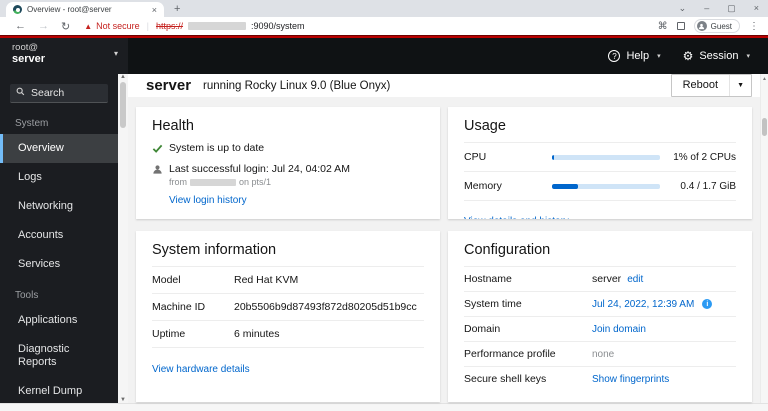 The height and width of the screenshot is (411, 768). What do you see at coordinates (764, 127) in the screenshot?
I see `main-scrollbar-thumb` at bounding box center [764, 127].